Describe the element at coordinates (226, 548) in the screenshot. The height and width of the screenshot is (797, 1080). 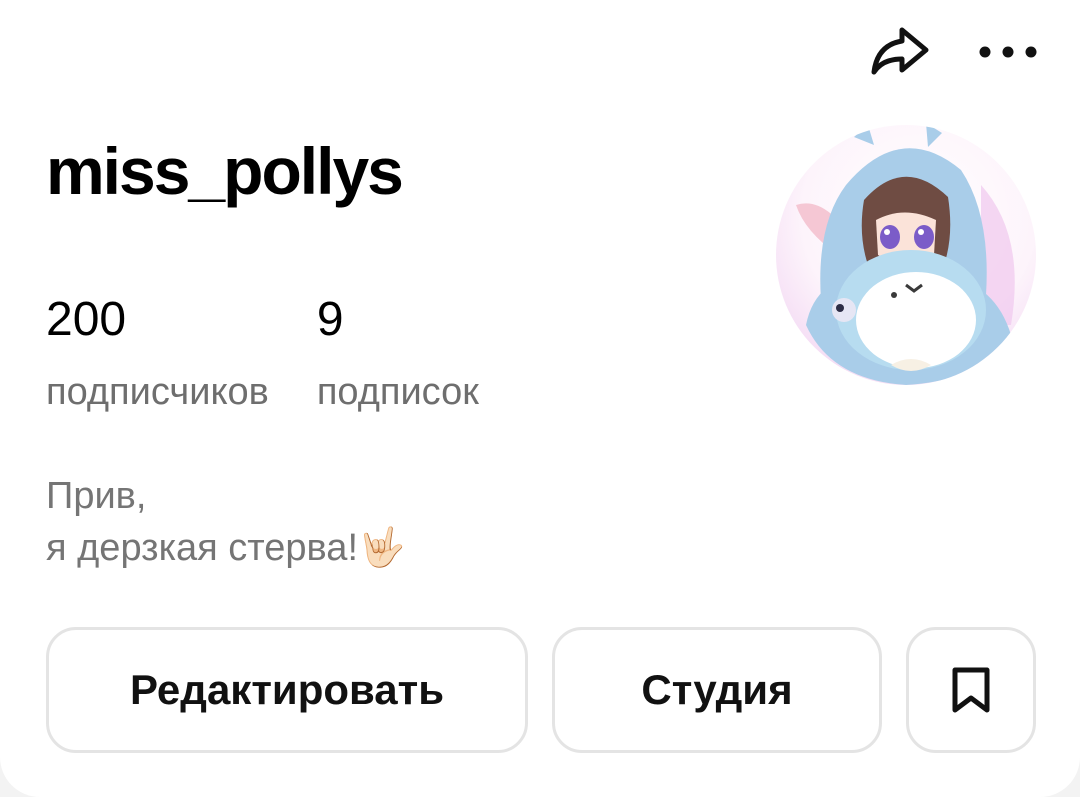
I see `bio-line-2: я дерзкая стерва!🤟🏻` at that location.